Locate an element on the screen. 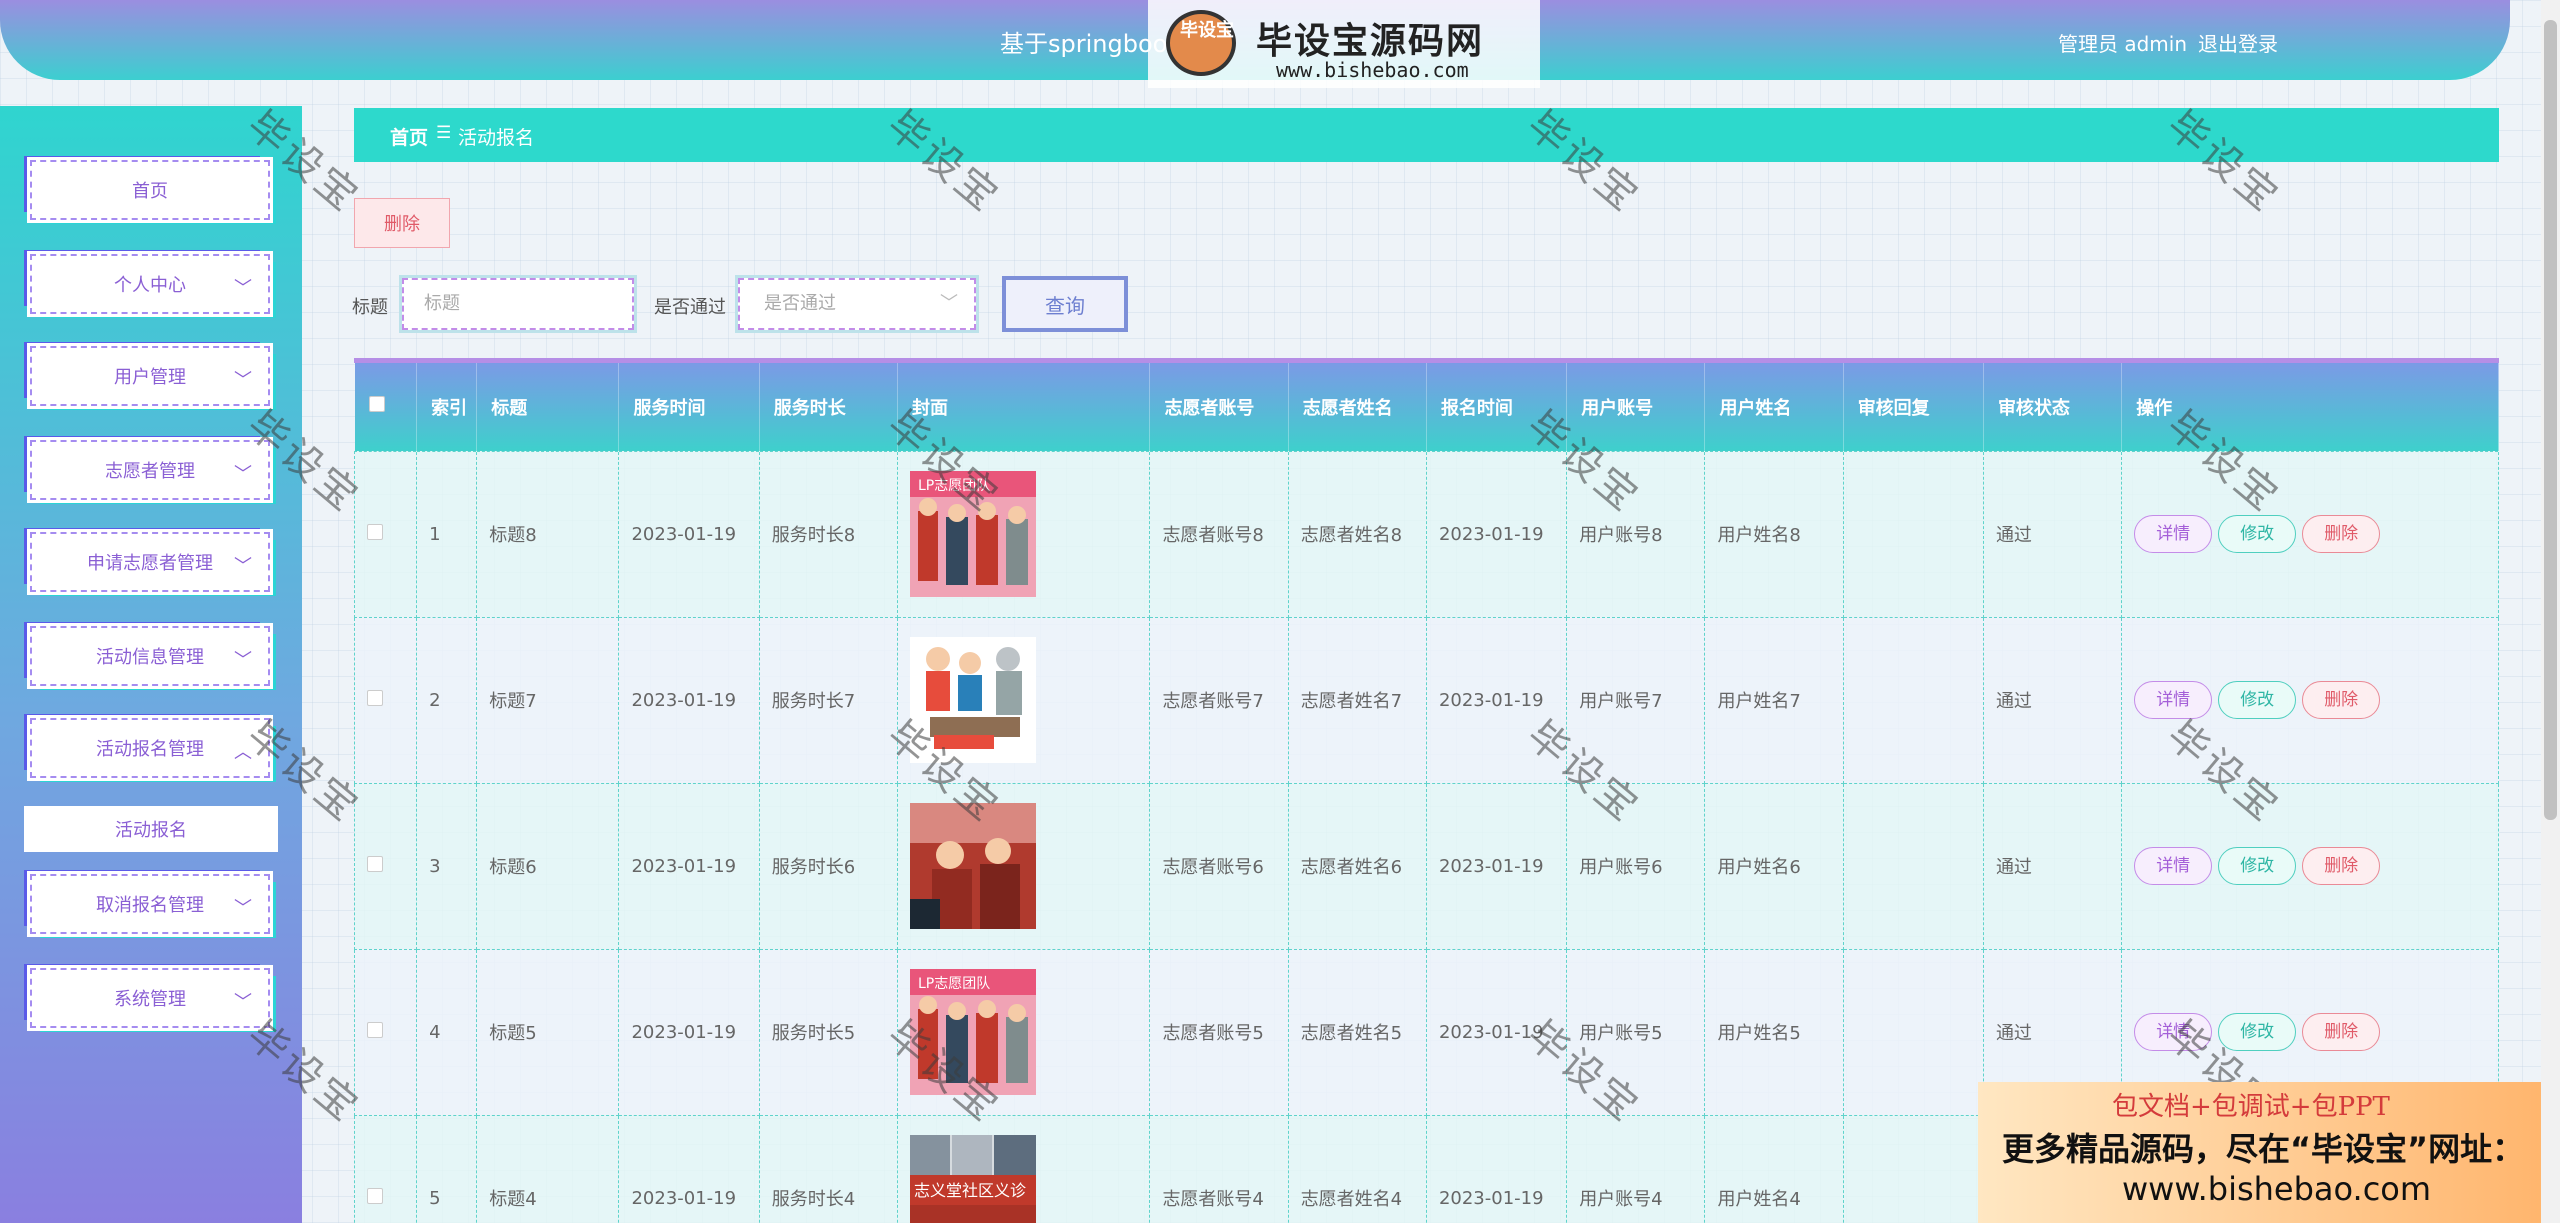 Image resolution: width=2560 pixels, height=1223 pixels. select-all-checkbox is located at coordinates (386, 407).